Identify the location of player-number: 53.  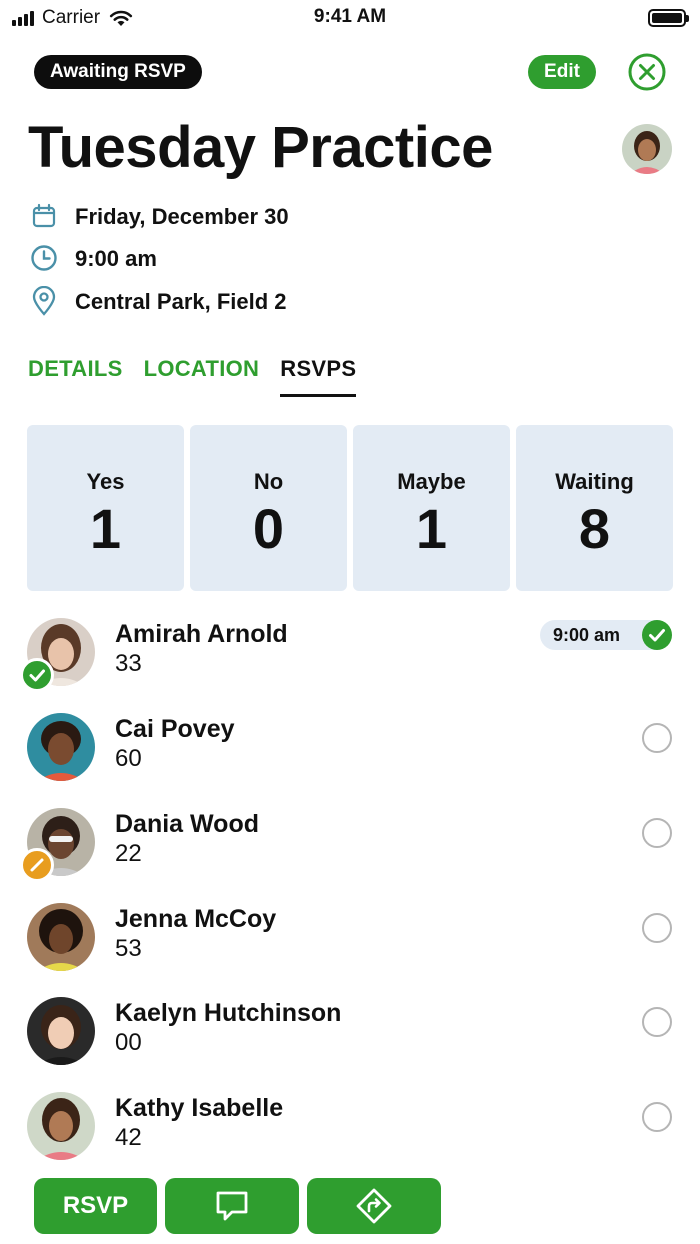
(128, 948).